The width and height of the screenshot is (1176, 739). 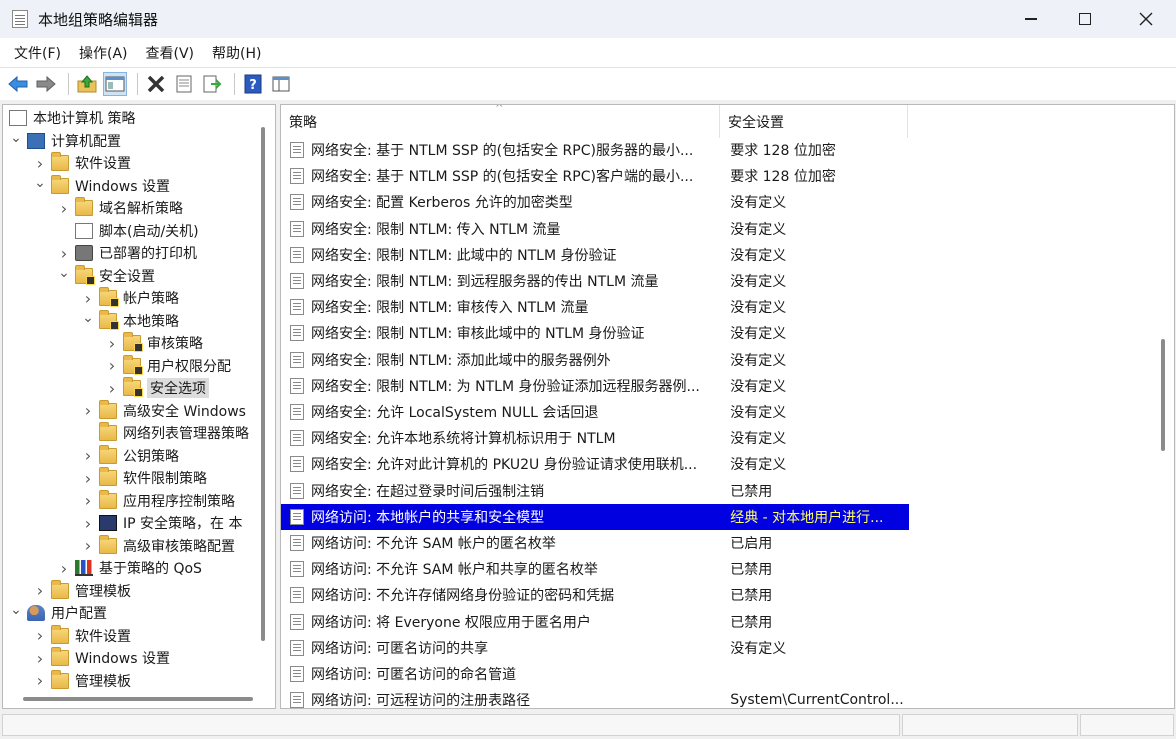 I want to click on help-button: ?, so click(x=253, y=84).